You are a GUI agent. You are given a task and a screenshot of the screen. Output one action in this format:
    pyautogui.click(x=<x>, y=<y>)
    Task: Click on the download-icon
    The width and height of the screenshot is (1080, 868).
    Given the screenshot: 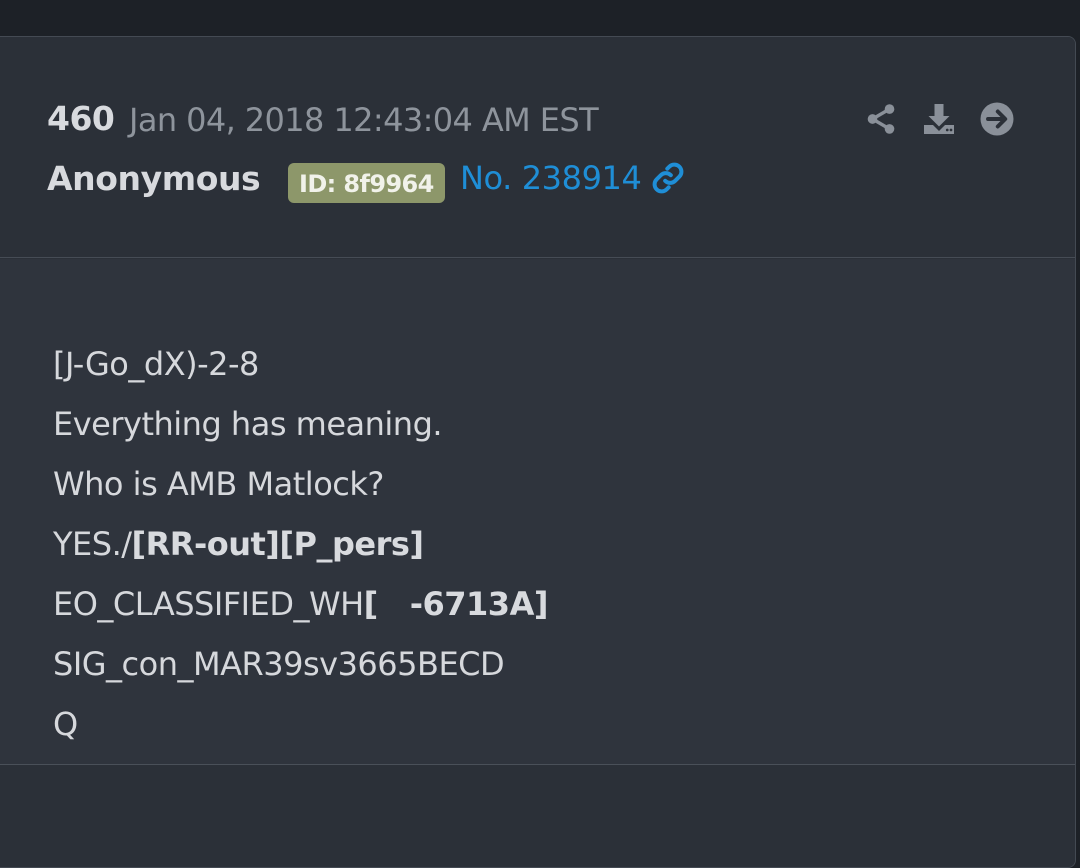 What is the action you would take?
    pyautogui.click(x=939, y=119)
    